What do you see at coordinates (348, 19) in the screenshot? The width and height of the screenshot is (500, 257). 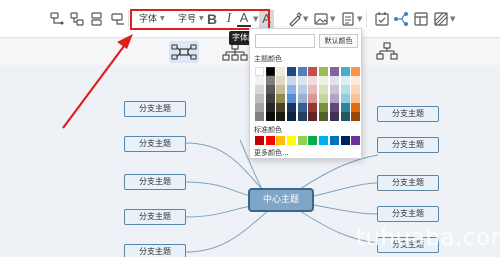 I see `insert-note-button` at bounding box center [348, 19].